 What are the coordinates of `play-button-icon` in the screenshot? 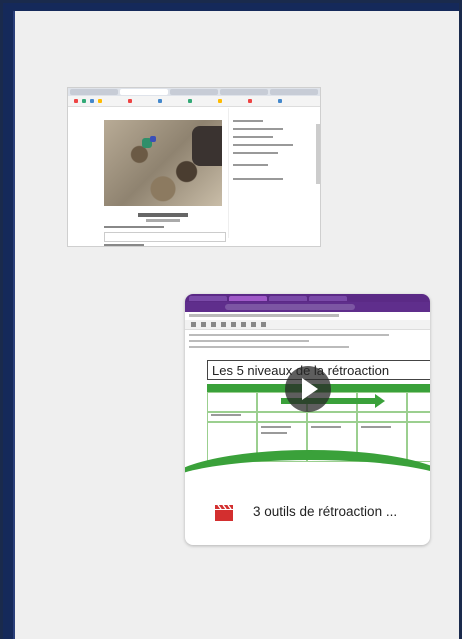 It's located at (308, 389).